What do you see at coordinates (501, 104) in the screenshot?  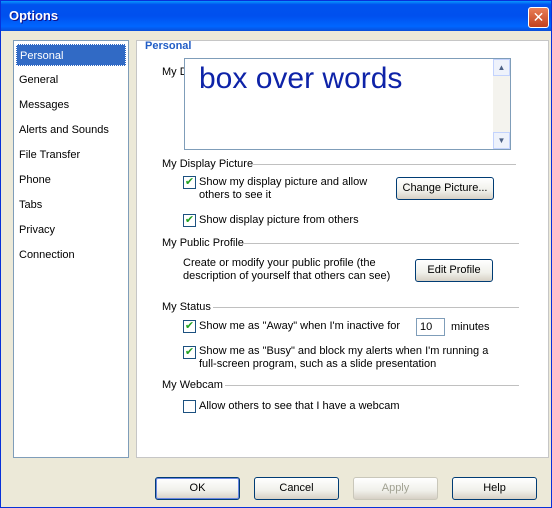 I see `message-scrollbar: ▲ ▼` at bounding box center [501, 104].